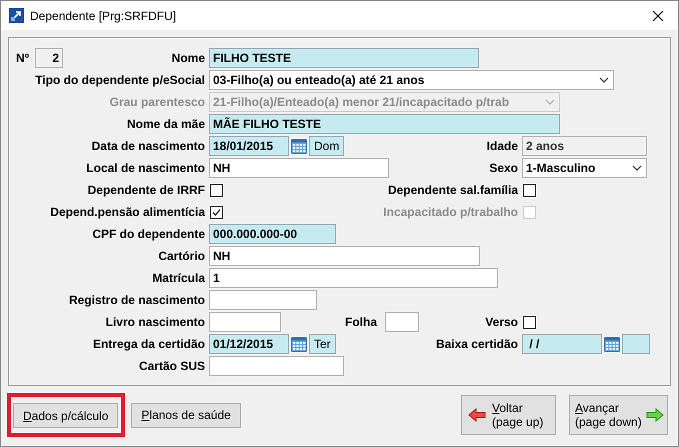 The height and width of the screenshot is (447, 679). What do you see at coordinates (148, 234) in the screenshot?
I see `field-label: CPF do dependente` at bounding box center [148, 234].